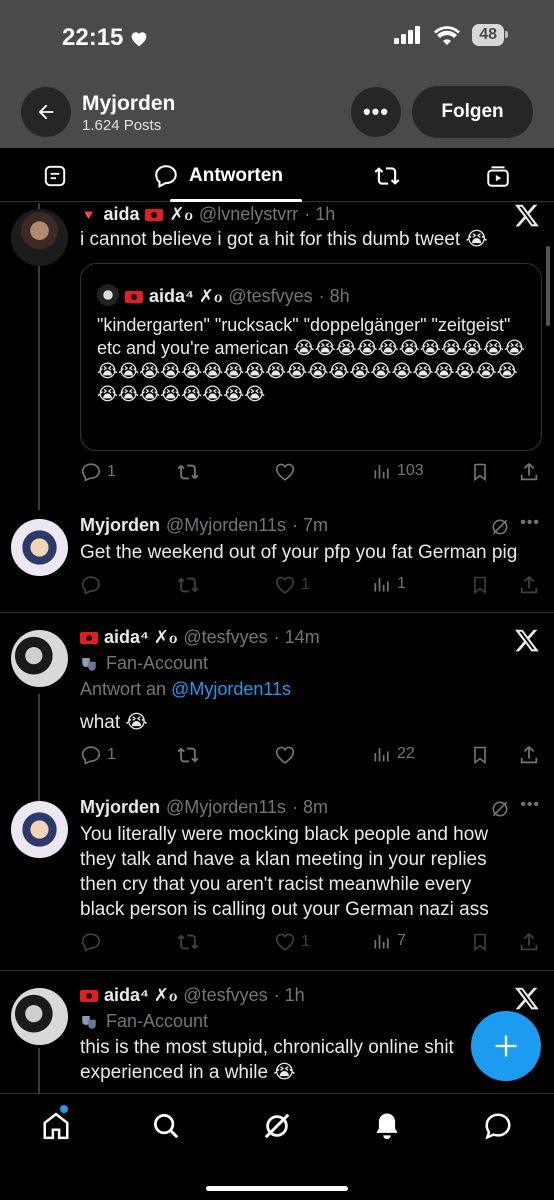  I want to click on tab-media, so click(498, 176).